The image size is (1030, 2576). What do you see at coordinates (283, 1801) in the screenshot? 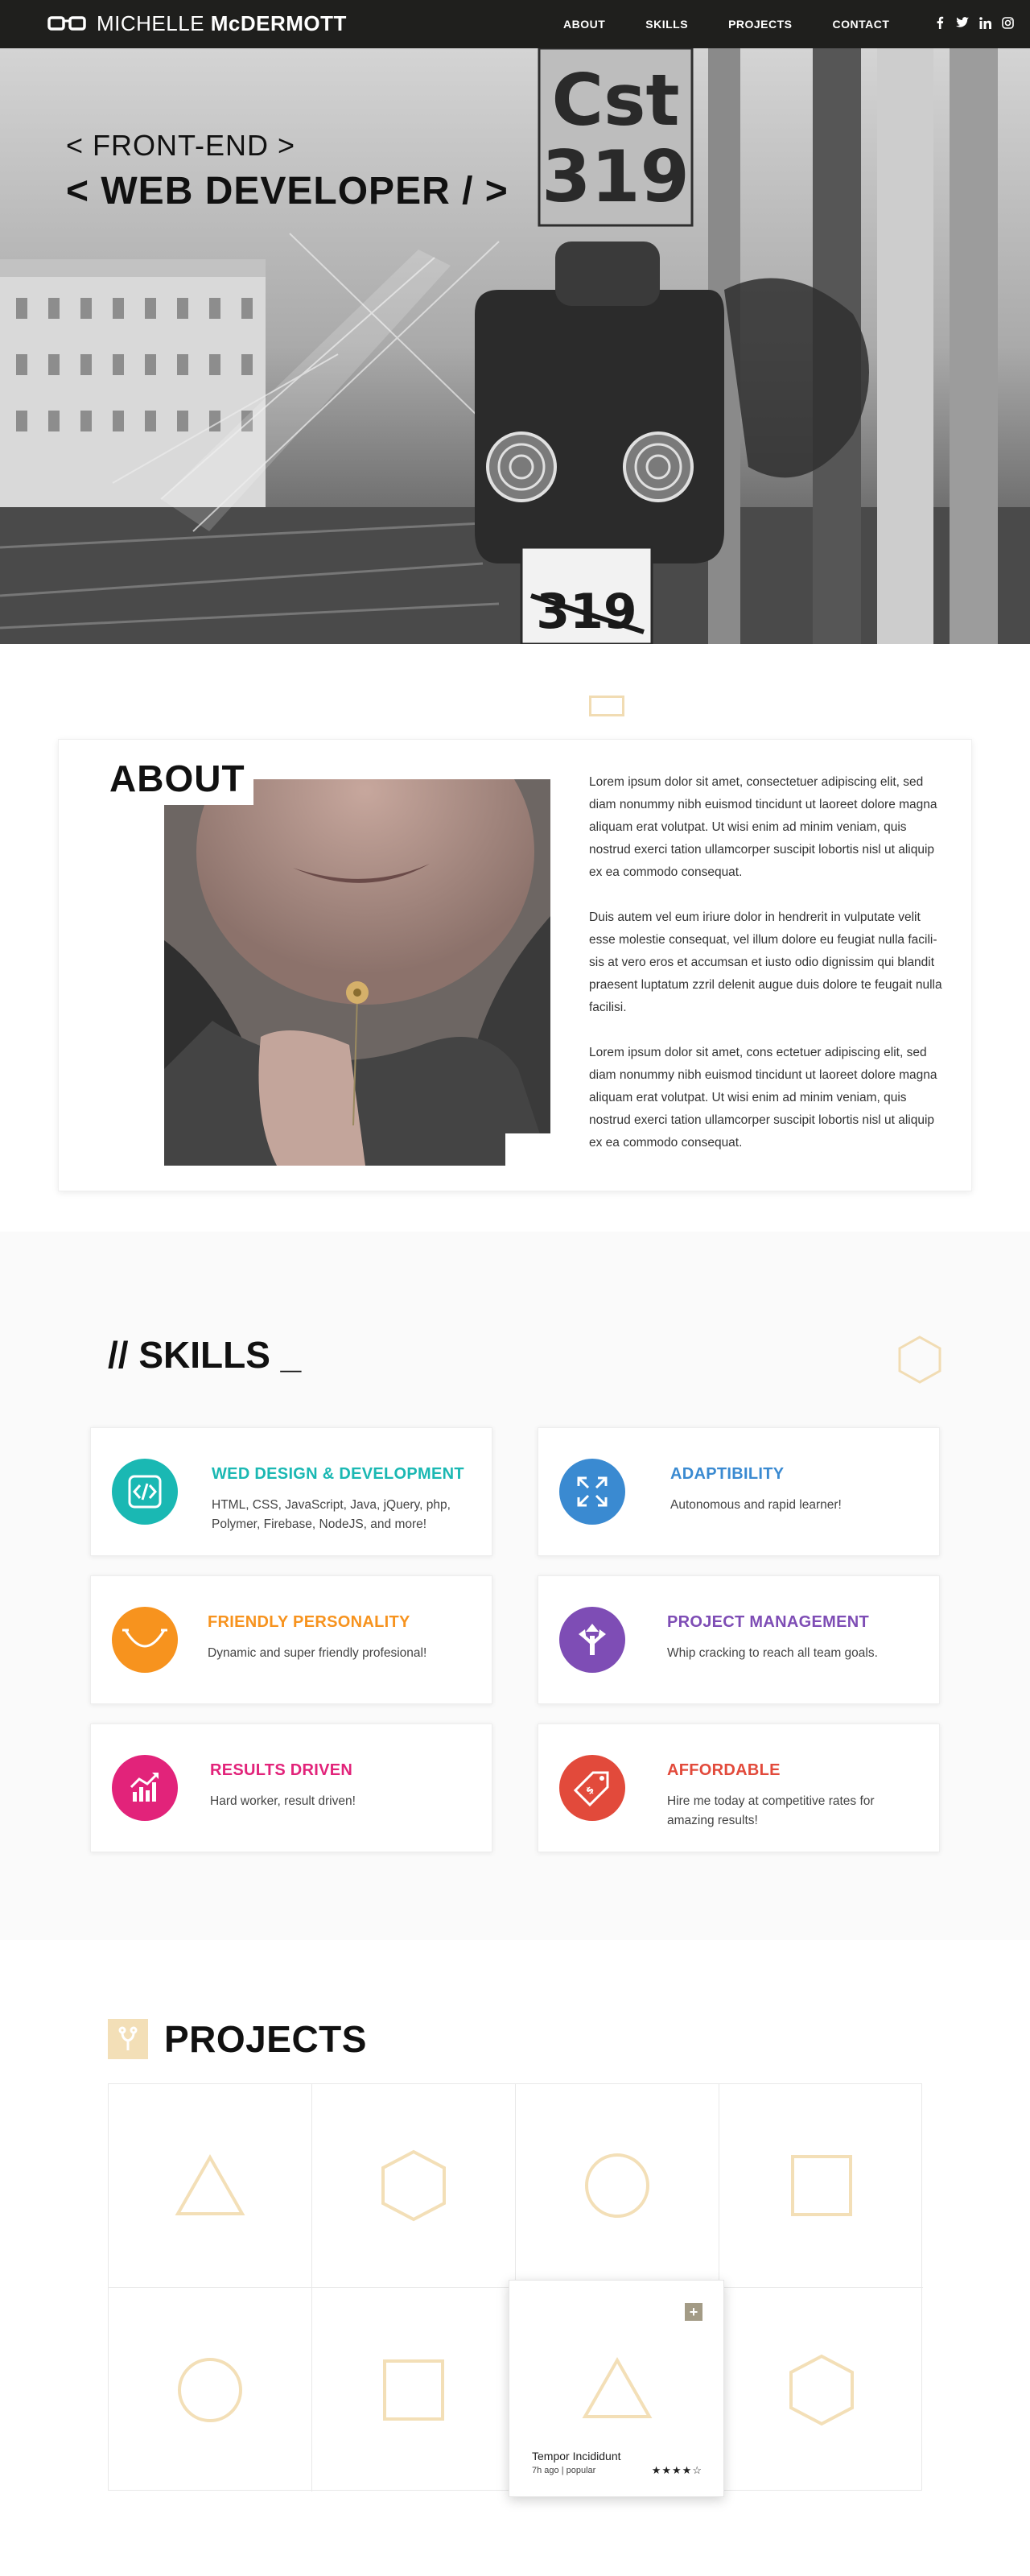
I see `skill-description: Hard worker, result driven!` at bounding box center [283, 1801].